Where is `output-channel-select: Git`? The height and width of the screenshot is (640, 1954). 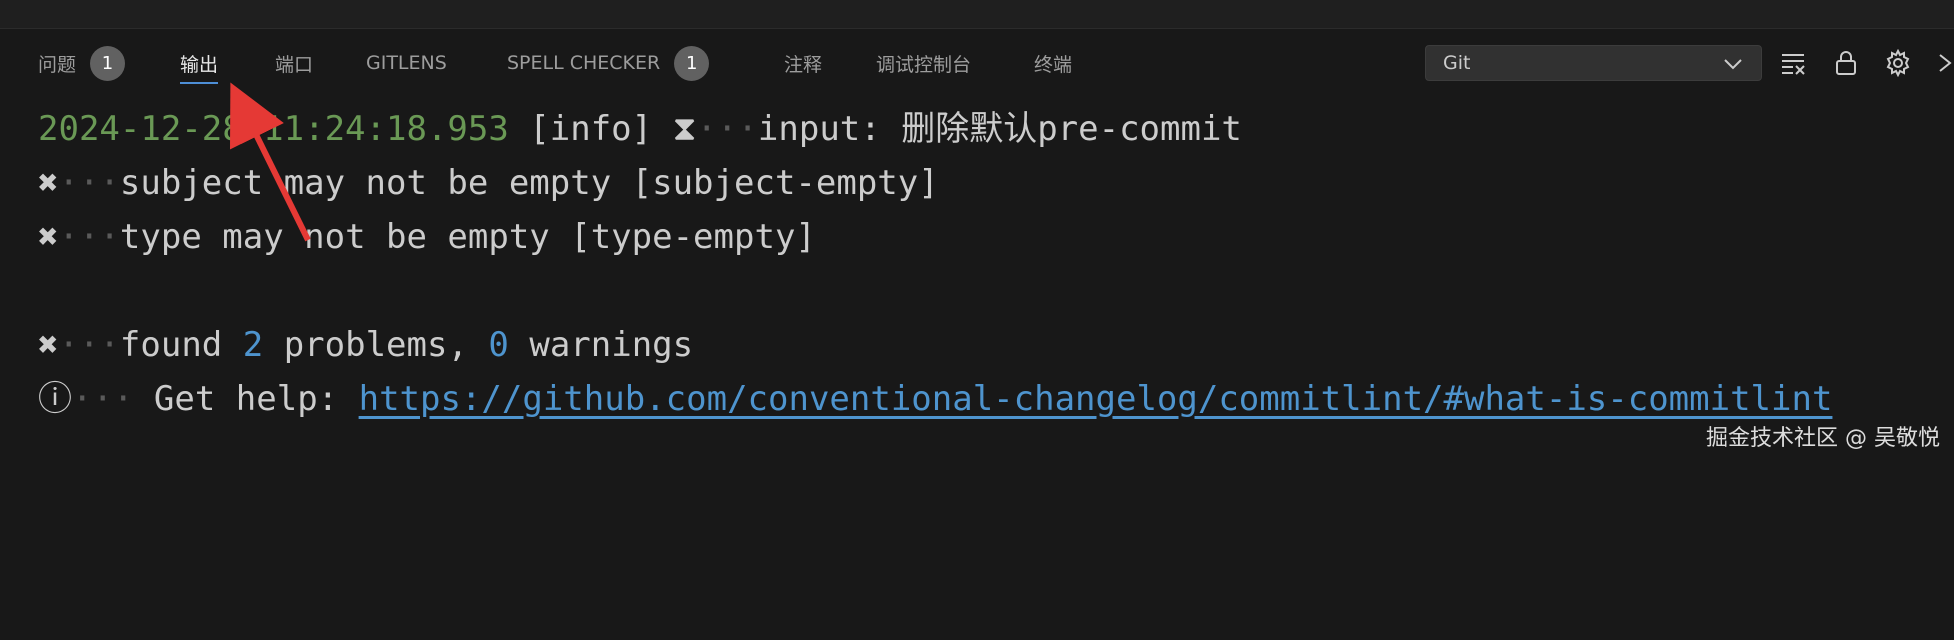 output-channel-select: Git is located at coordinates (1593, 63).